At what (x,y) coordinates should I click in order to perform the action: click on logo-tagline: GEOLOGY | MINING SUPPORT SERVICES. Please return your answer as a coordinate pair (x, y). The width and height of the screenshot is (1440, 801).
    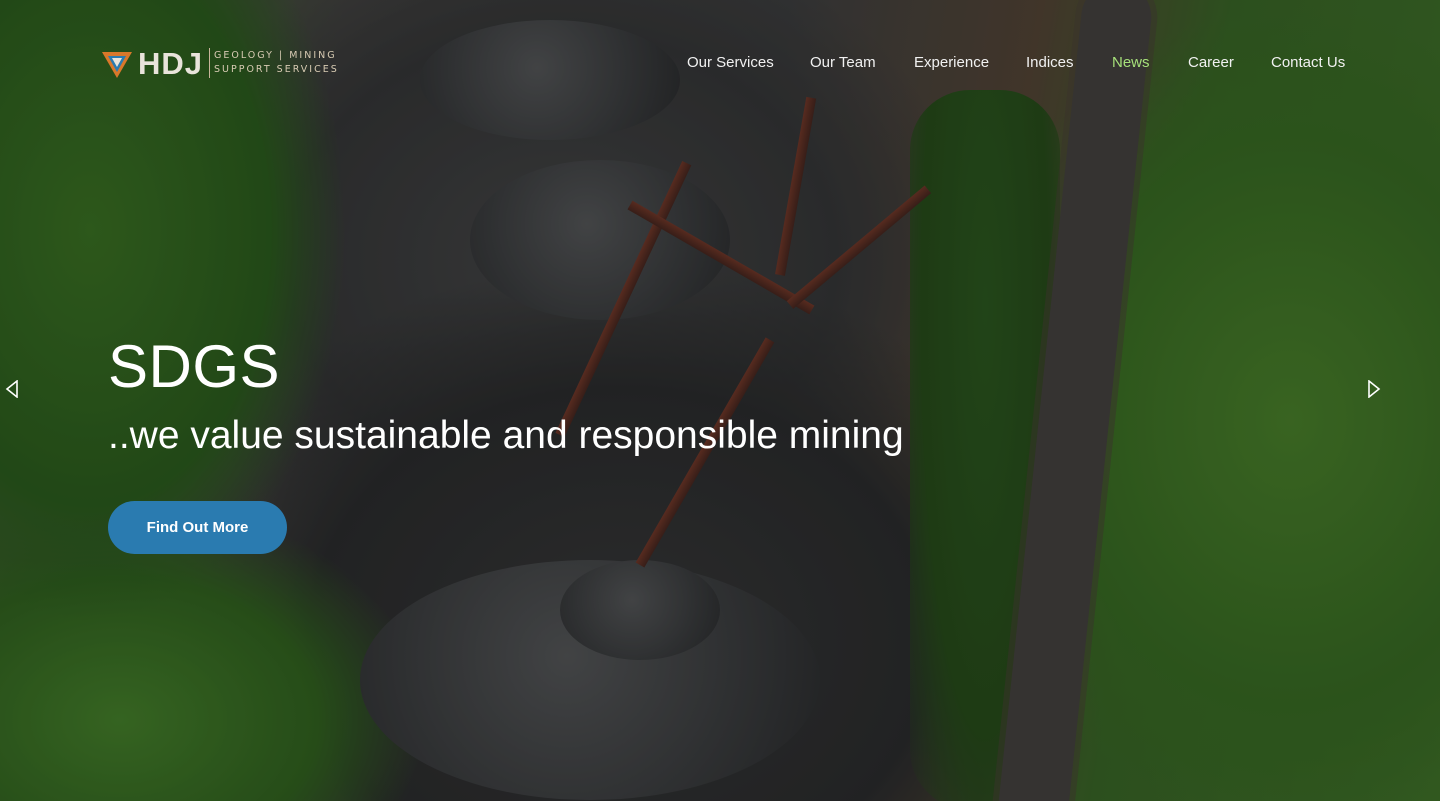
    Looking at the image, I should click on (276, 63).